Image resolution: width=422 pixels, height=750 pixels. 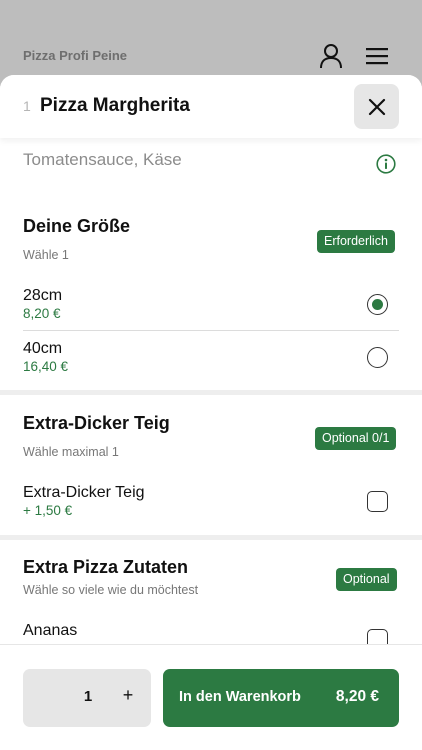 I want to click on option-price: + 1,50 €, so click(x=48, y=510).